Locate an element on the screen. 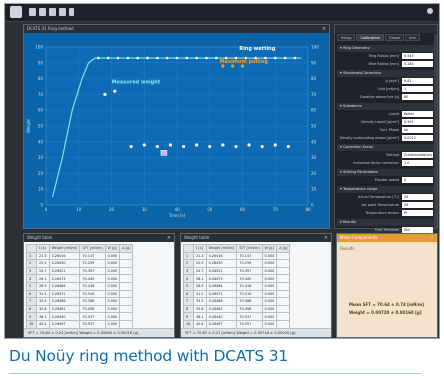 The height and width of the screenshot is (378, 444). property-value-field: Air is located at coordinates (417, 130).